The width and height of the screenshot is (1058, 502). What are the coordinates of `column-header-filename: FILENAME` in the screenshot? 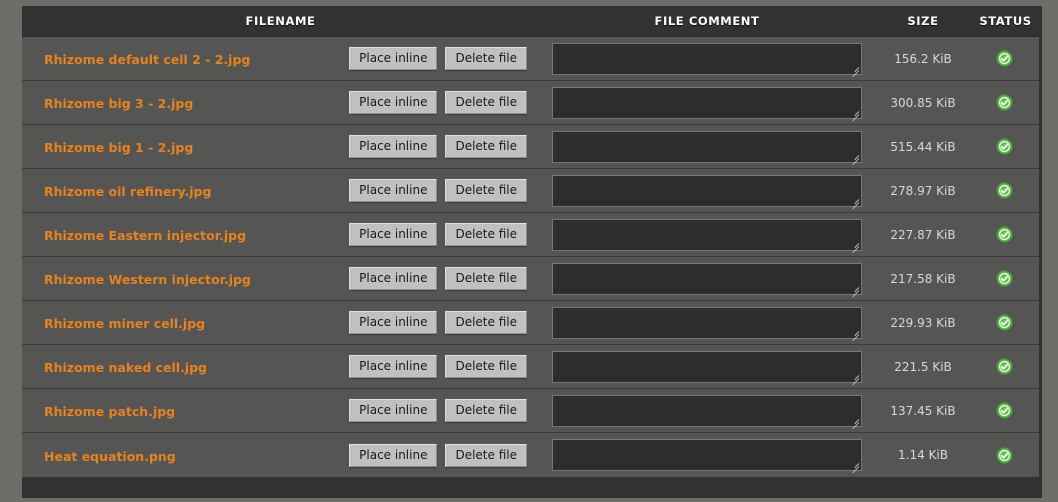 It's located at (280, 21).